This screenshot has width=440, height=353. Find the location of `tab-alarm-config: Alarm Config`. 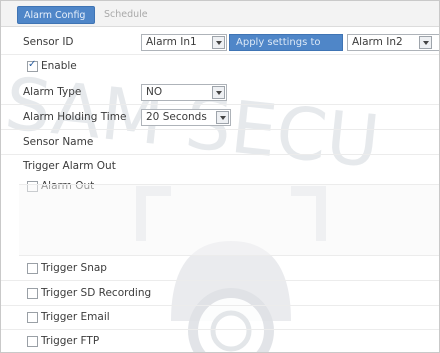

tab-alarm-config: Alarm Config is located at coordinates (56, 15).